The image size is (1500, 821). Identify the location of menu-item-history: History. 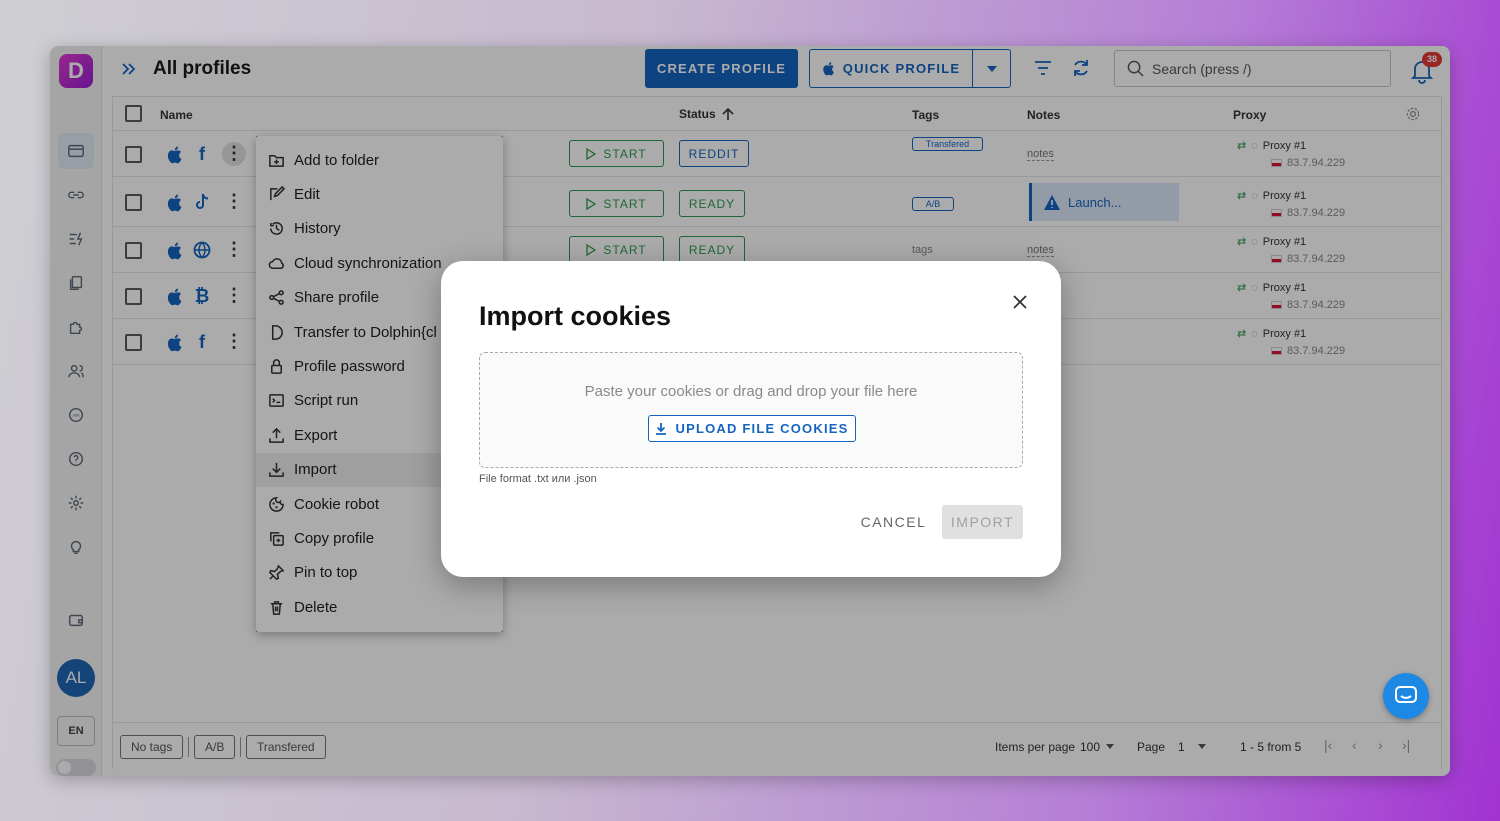
(379, 229).